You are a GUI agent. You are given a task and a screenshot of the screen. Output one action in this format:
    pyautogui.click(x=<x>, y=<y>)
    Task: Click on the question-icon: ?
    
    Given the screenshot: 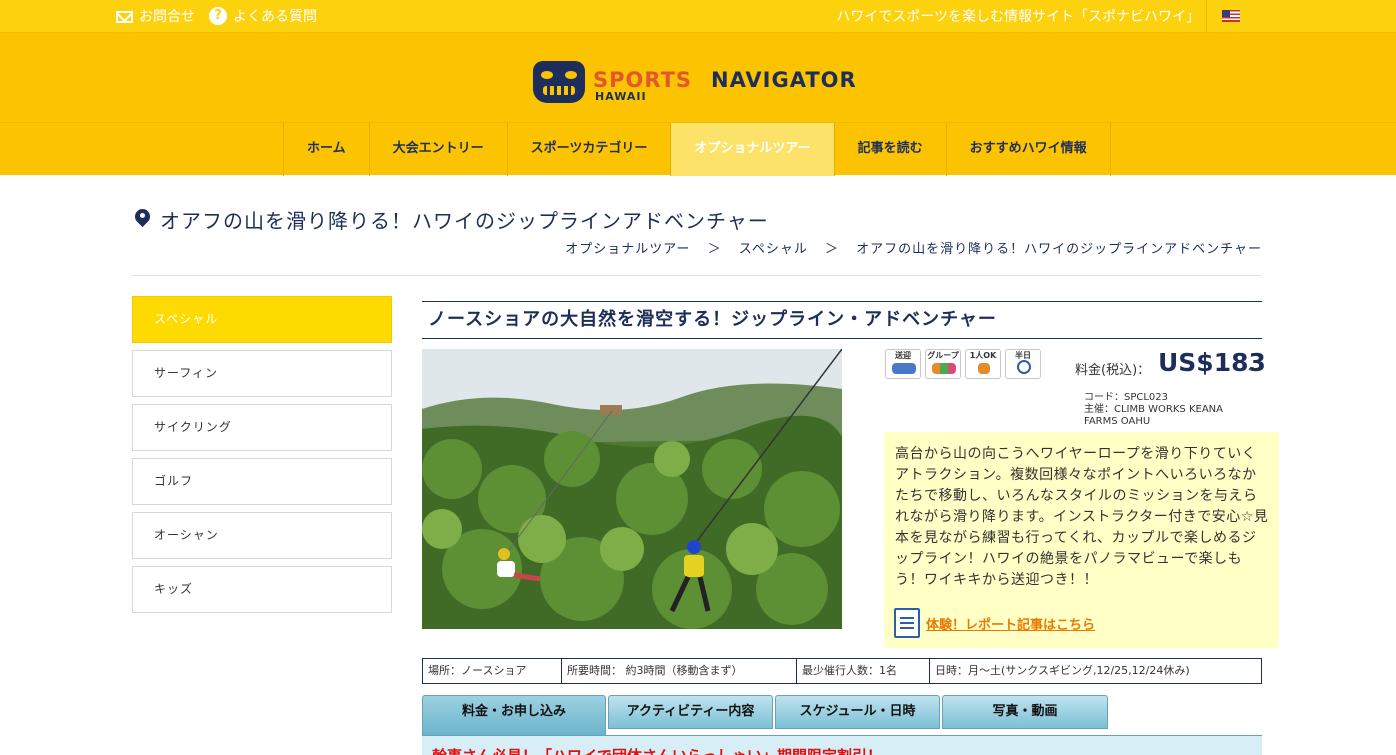 What is the action you would take?
    pyautogui.click(x=218, y=16)
    